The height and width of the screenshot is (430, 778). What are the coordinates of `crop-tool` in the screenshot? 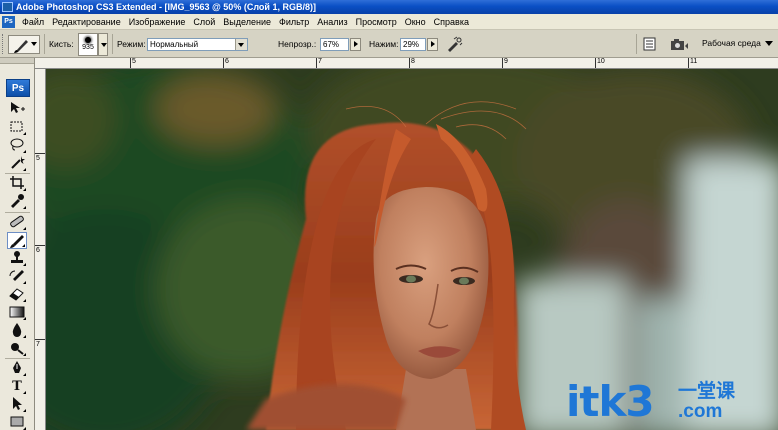 It's located at (17, 183).